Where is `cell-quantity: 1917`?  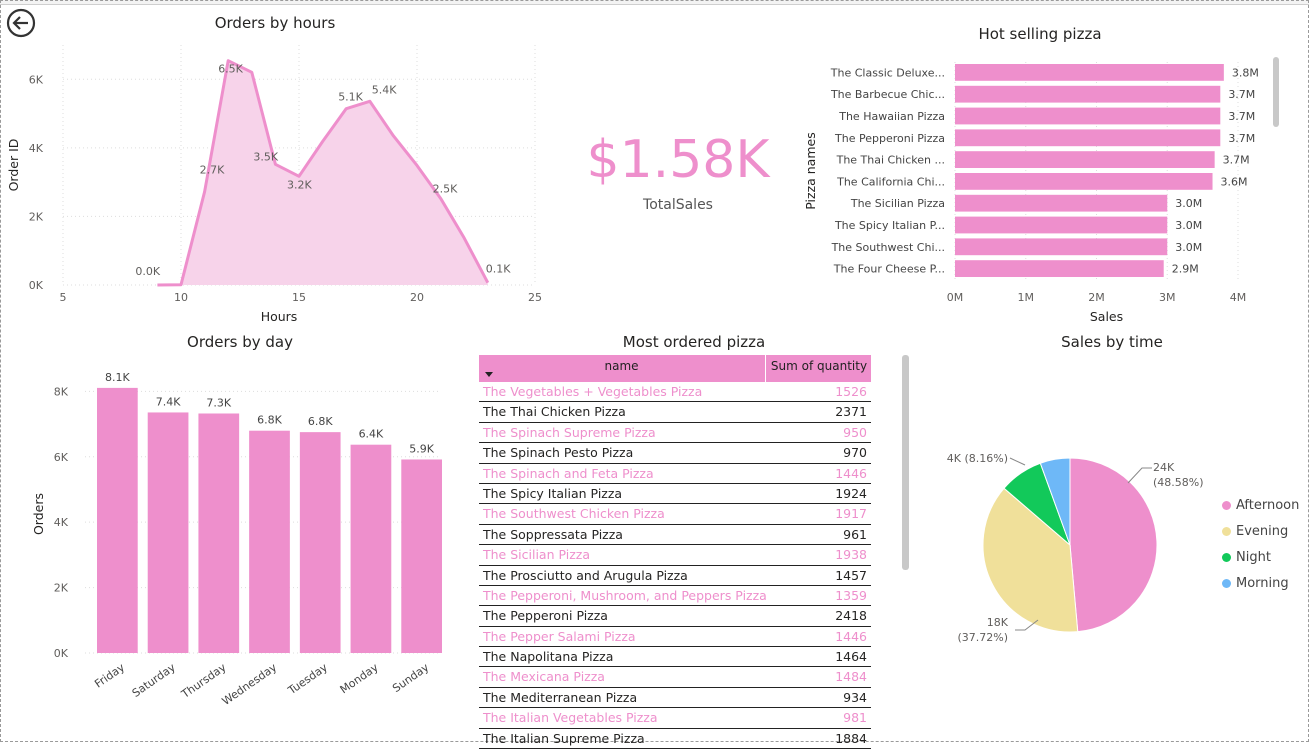 cell-quantity: 1917 is located at coordinates (851, 514).